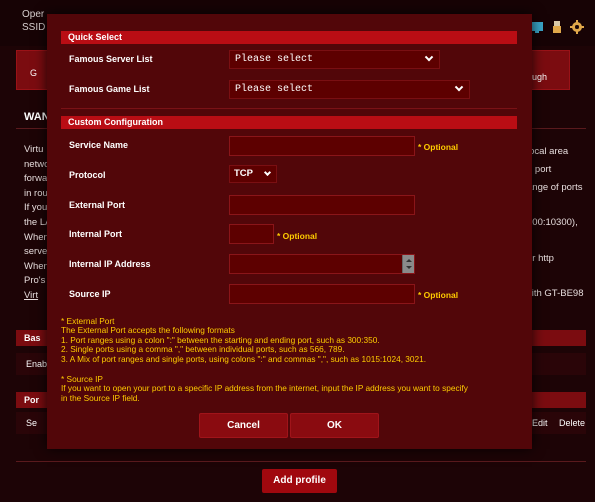  Describe the element at coordinates (99, 145) in the screenshot. I see `service-name-label: Service Name` at that location.